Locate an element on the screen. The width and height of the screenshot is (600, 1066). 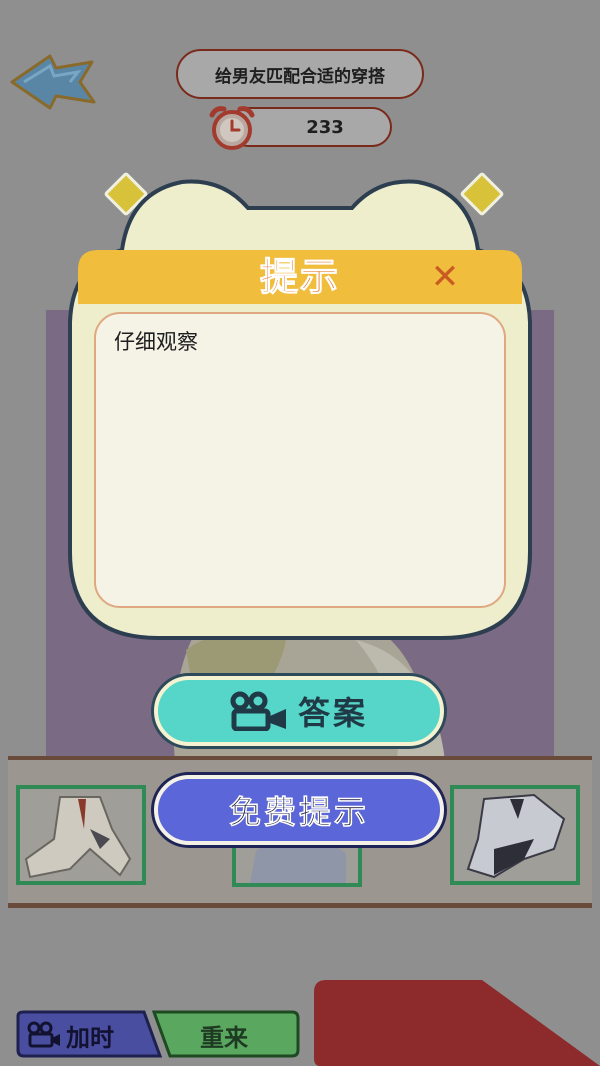
free-hint-button: 免费提示 is located at coordinates (299, 810).